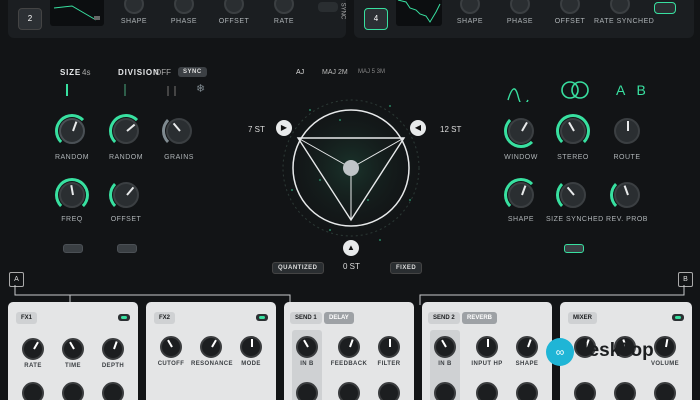 This screenshot has height=400, width=700. Describe the element at coordinates (284, 7) in the screenshot. I see `lfo-rate-knob` at that location.